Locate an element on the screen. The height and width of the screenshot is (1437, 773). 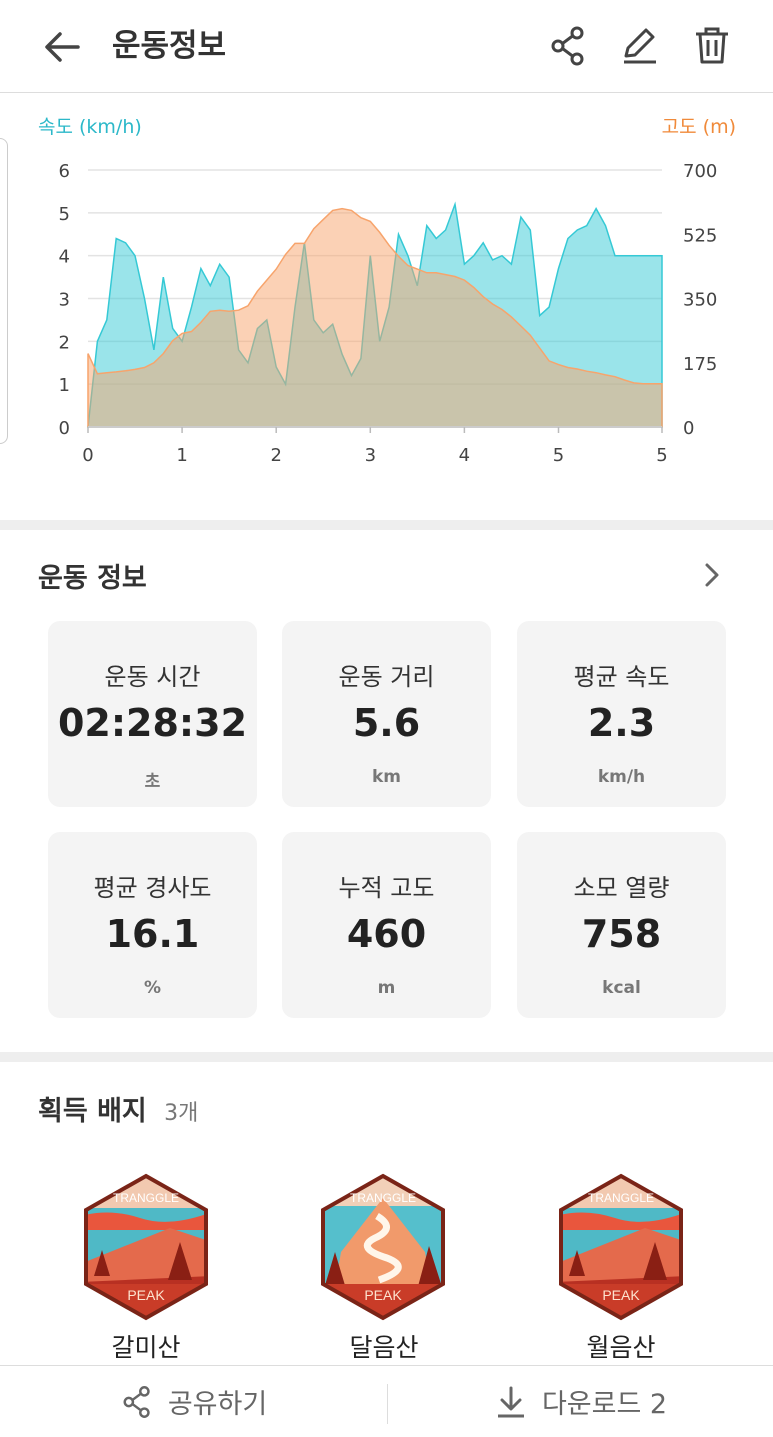
badge-dareumsan-icon: TRANGGLE PEAK is located at coordinates (383, 1247).